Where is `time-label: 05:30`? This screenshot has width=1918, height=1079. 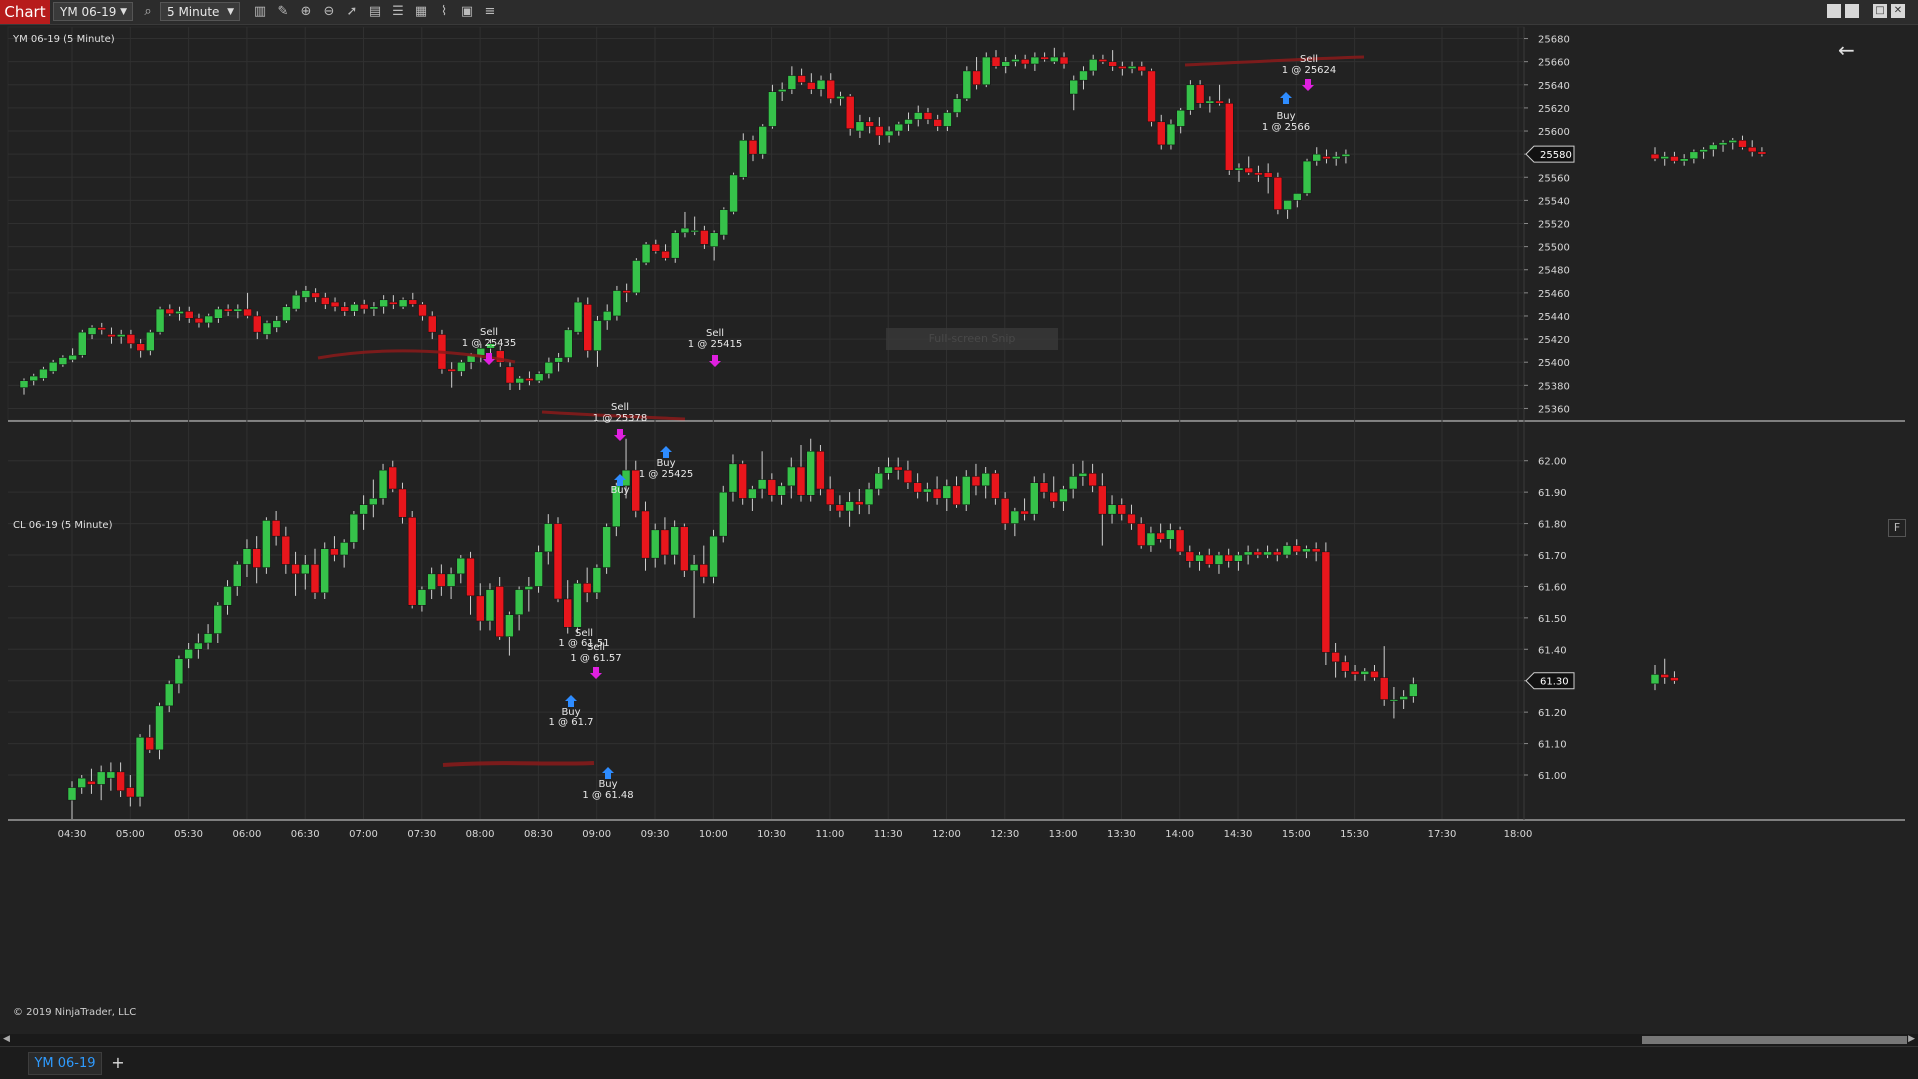
time-label: 05:30 is located at coordinates (188, 834).